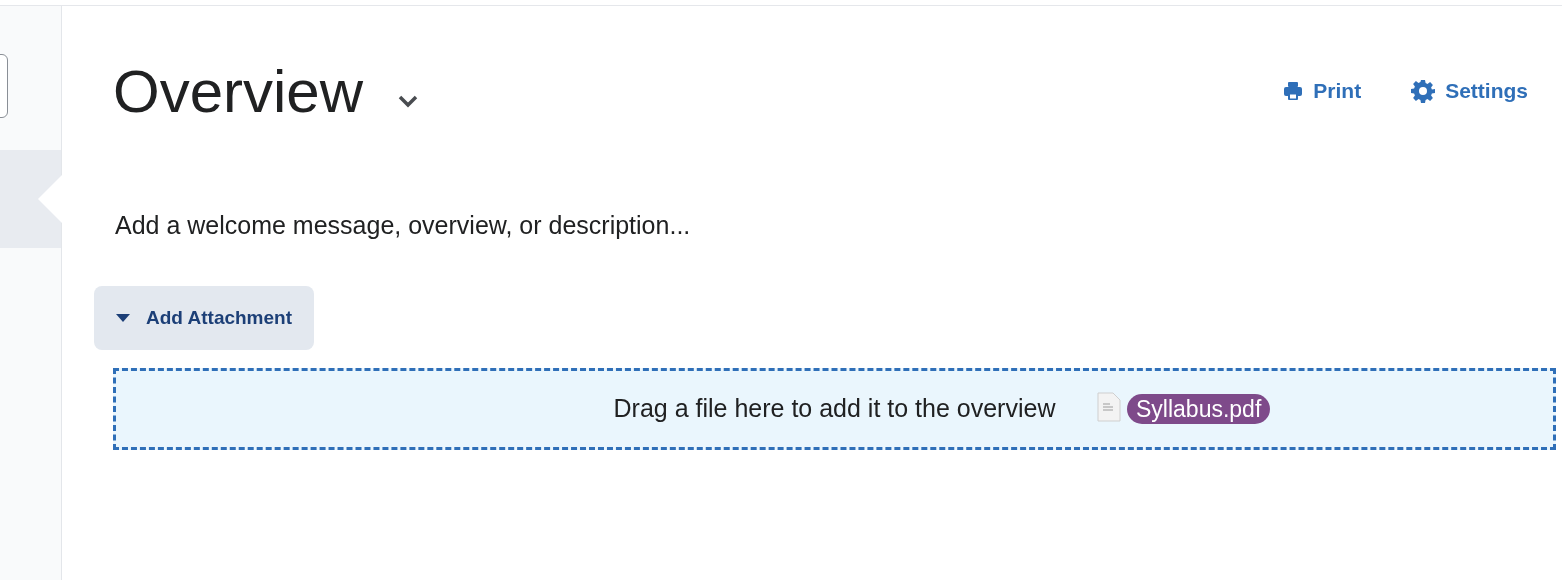 This screenshot has width=1562, height=580. I want to click on document-icon, so click(1109, 407).